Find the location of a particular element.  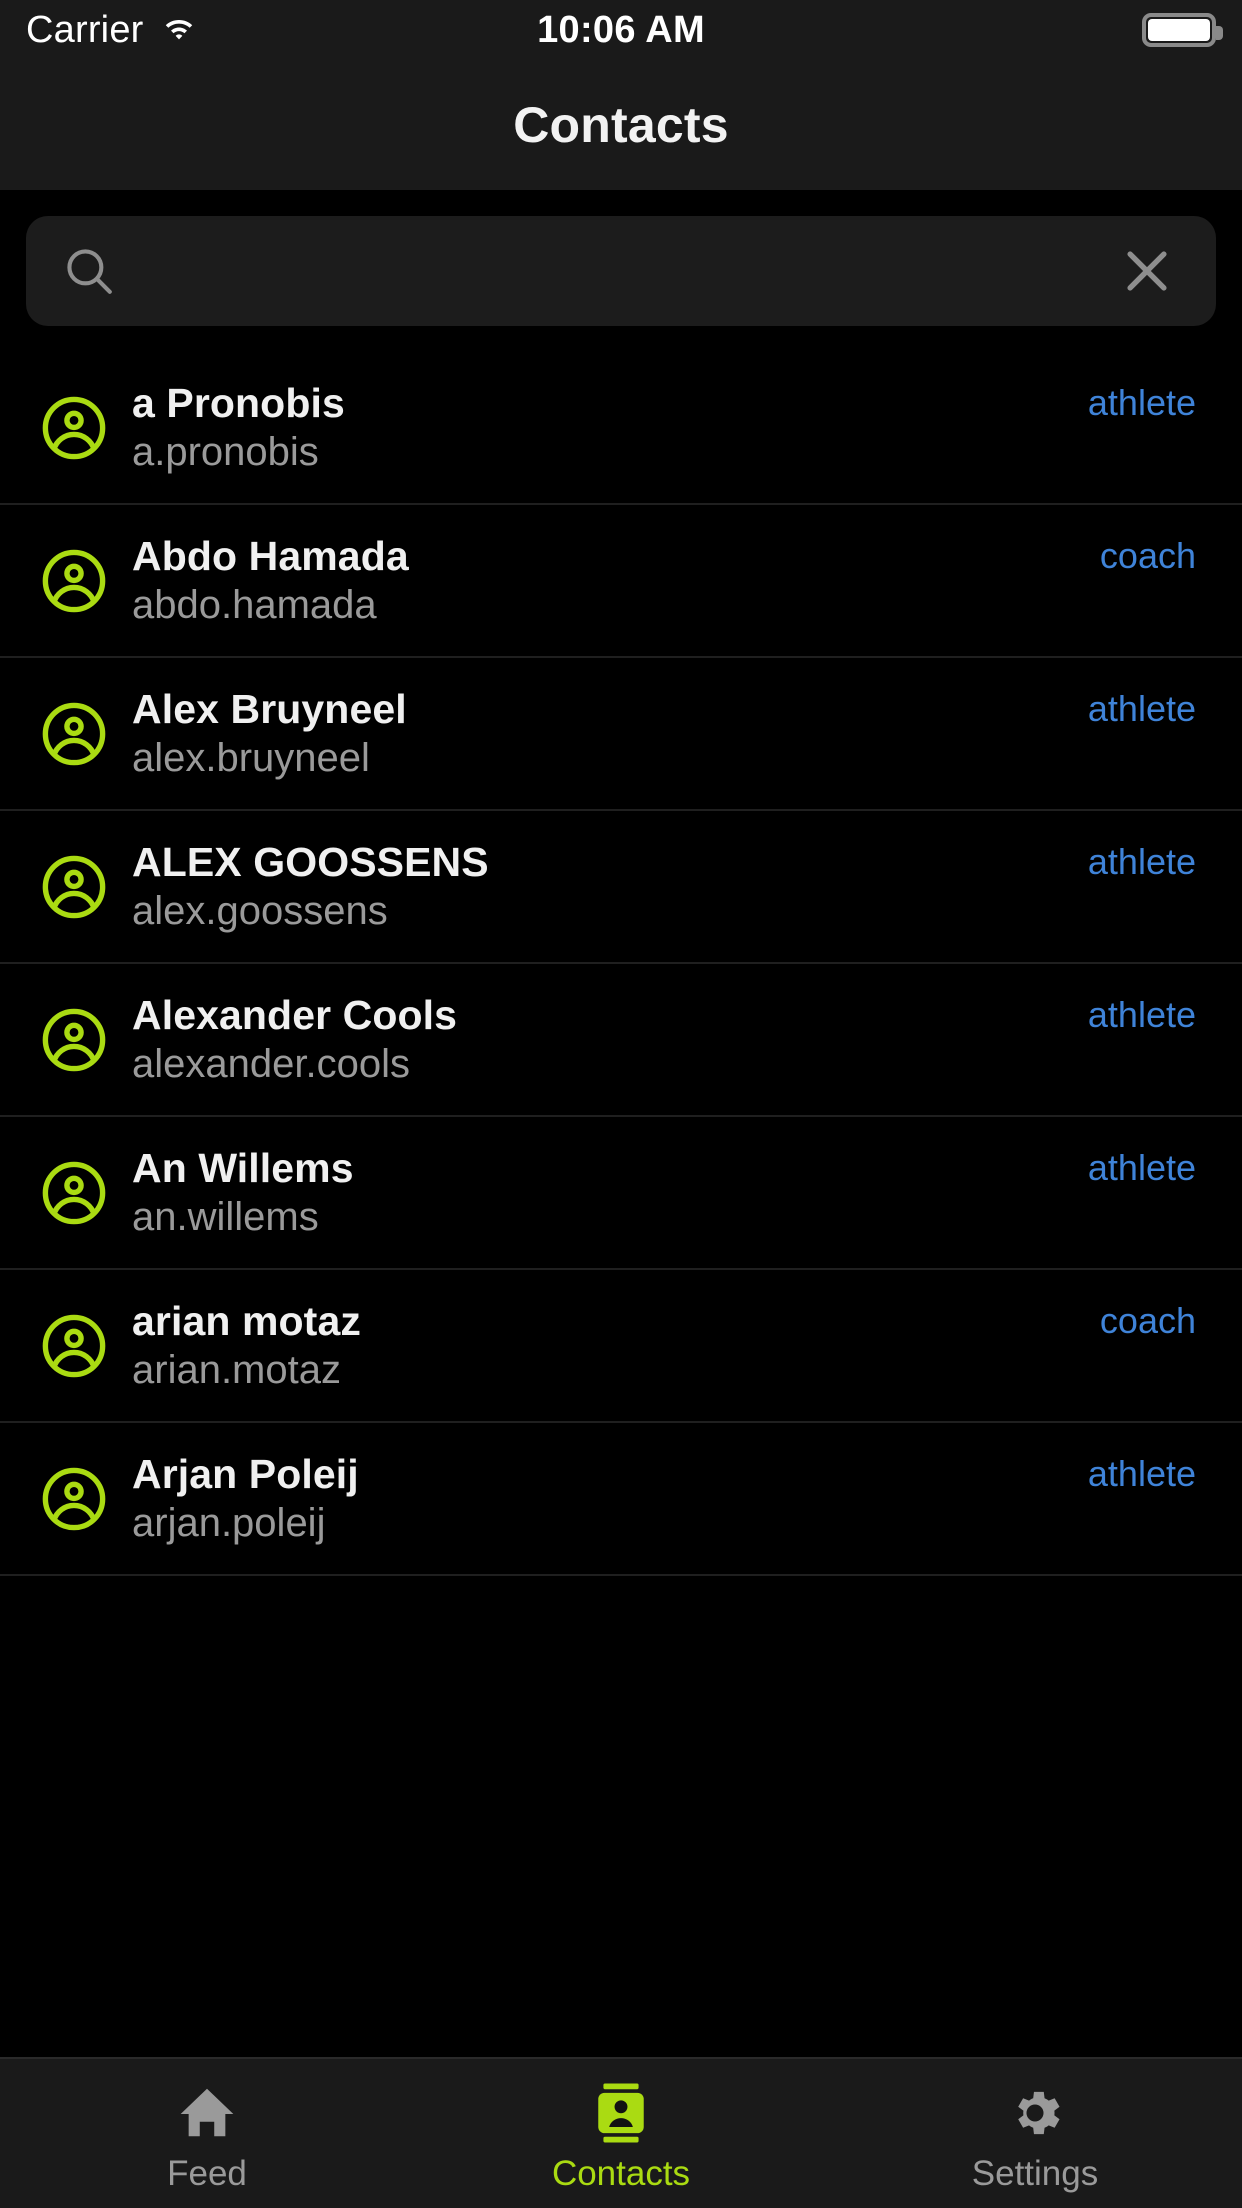

contact-name: Alexander Cools is located at coordinates (295, 1014).